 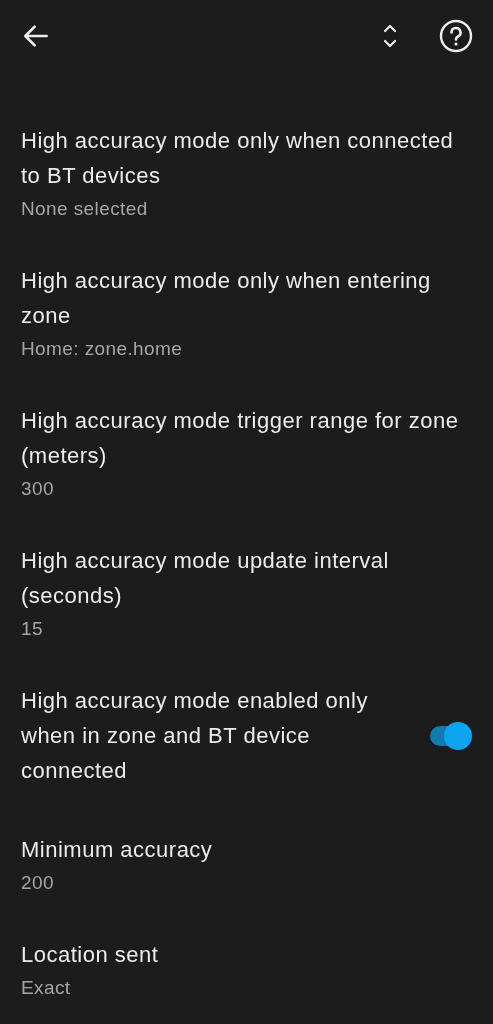 What do you see at coordinates (238, 158) in the screenshot?
I see `setting-title: High accuracy mode only when connected to BT devices` at bounding box center [238, 158].